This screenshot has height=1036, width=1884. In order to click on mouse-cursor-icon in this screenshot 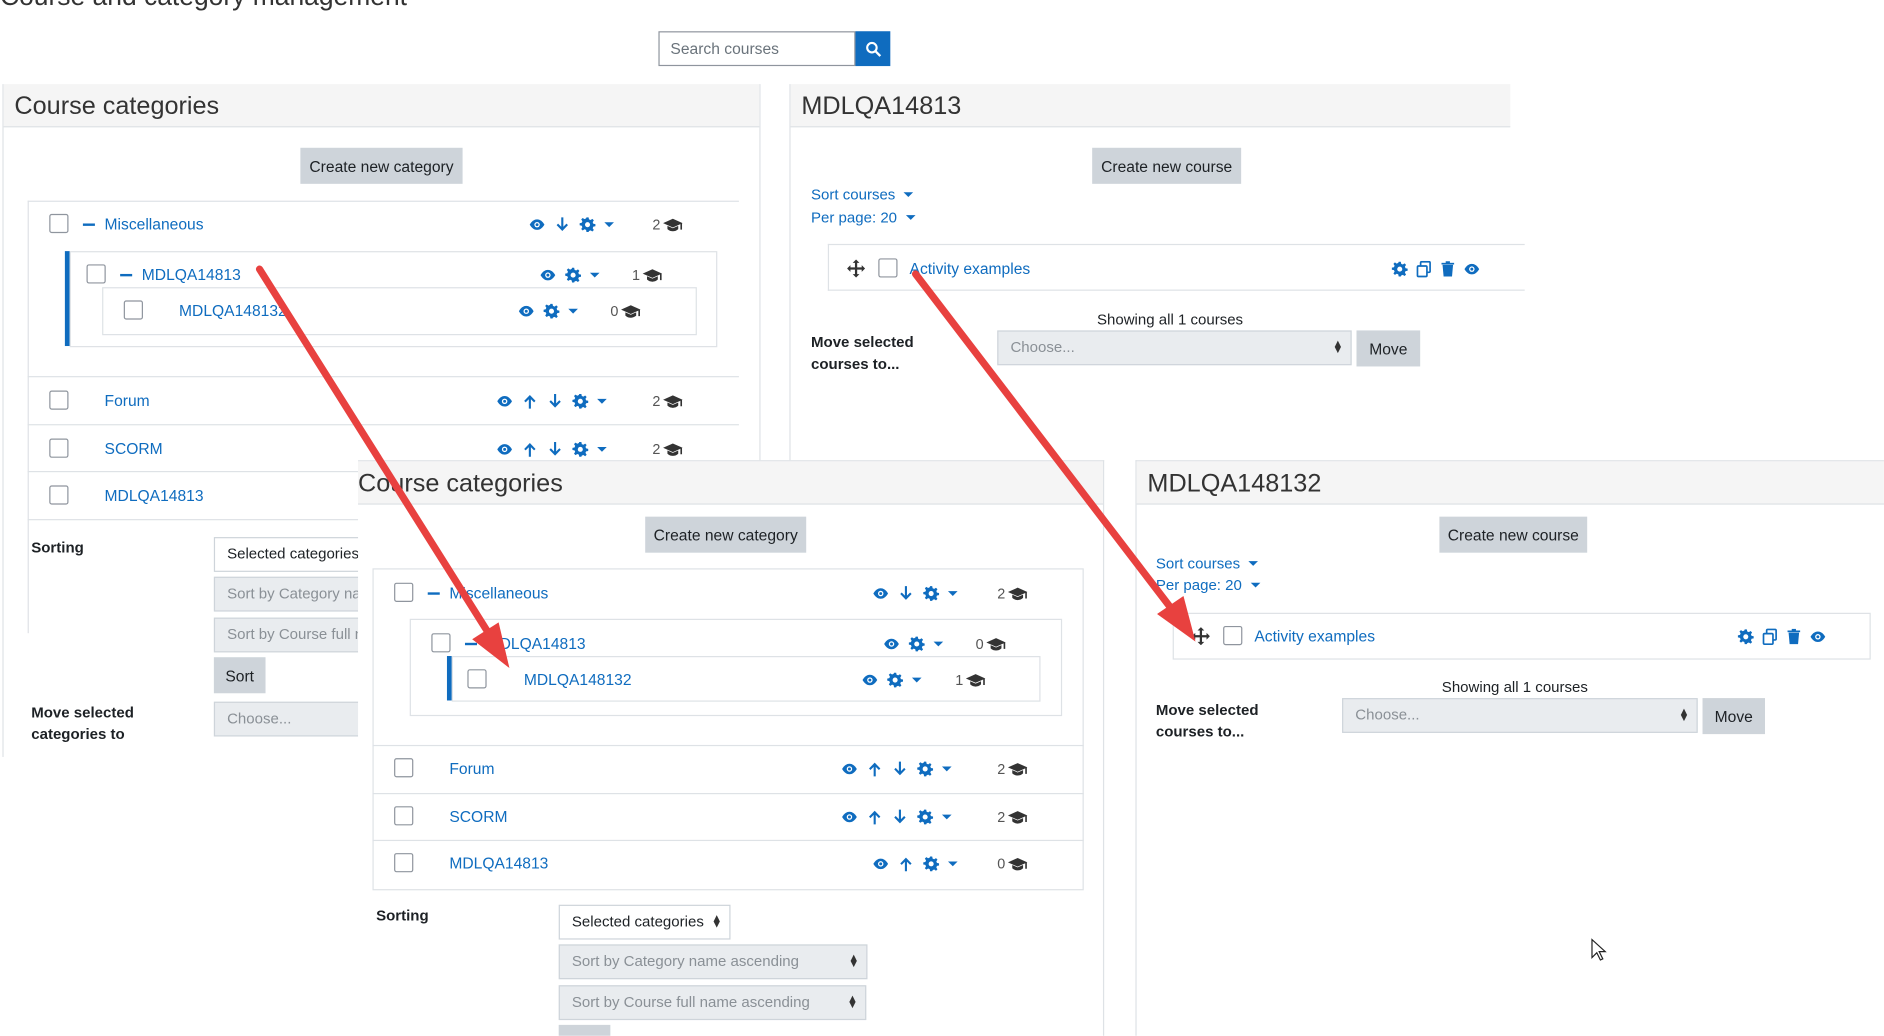, I will do `click(1599, 949)`.